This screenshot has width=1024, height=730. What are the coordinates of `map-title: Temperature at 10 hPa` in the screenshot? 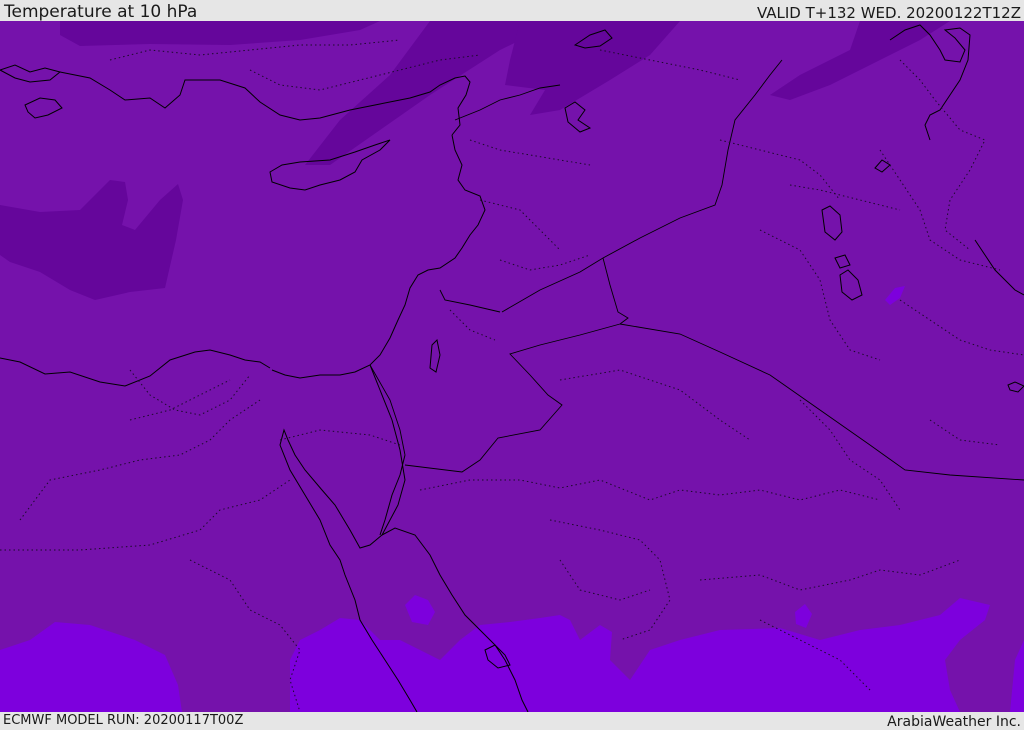 It's located at (101, 12).